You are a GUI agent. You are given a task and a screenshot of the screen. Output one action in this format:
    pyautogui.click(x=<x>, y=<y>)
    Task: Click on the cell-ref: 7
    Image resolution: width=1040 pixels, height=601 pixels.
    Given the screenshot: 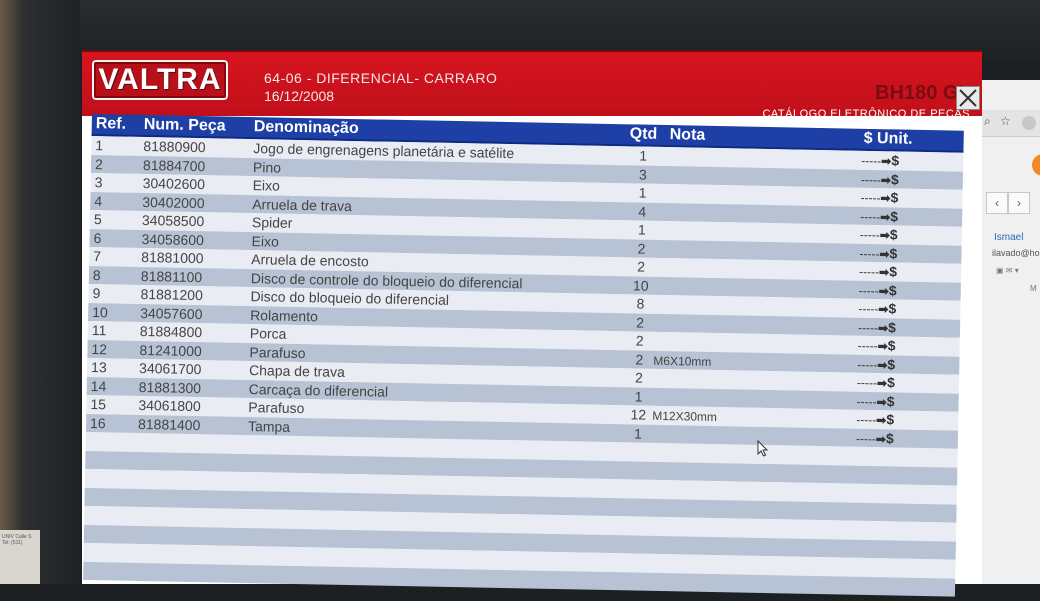 What is the action you would take?
    pyautogui.click(x=97, y=256)
    